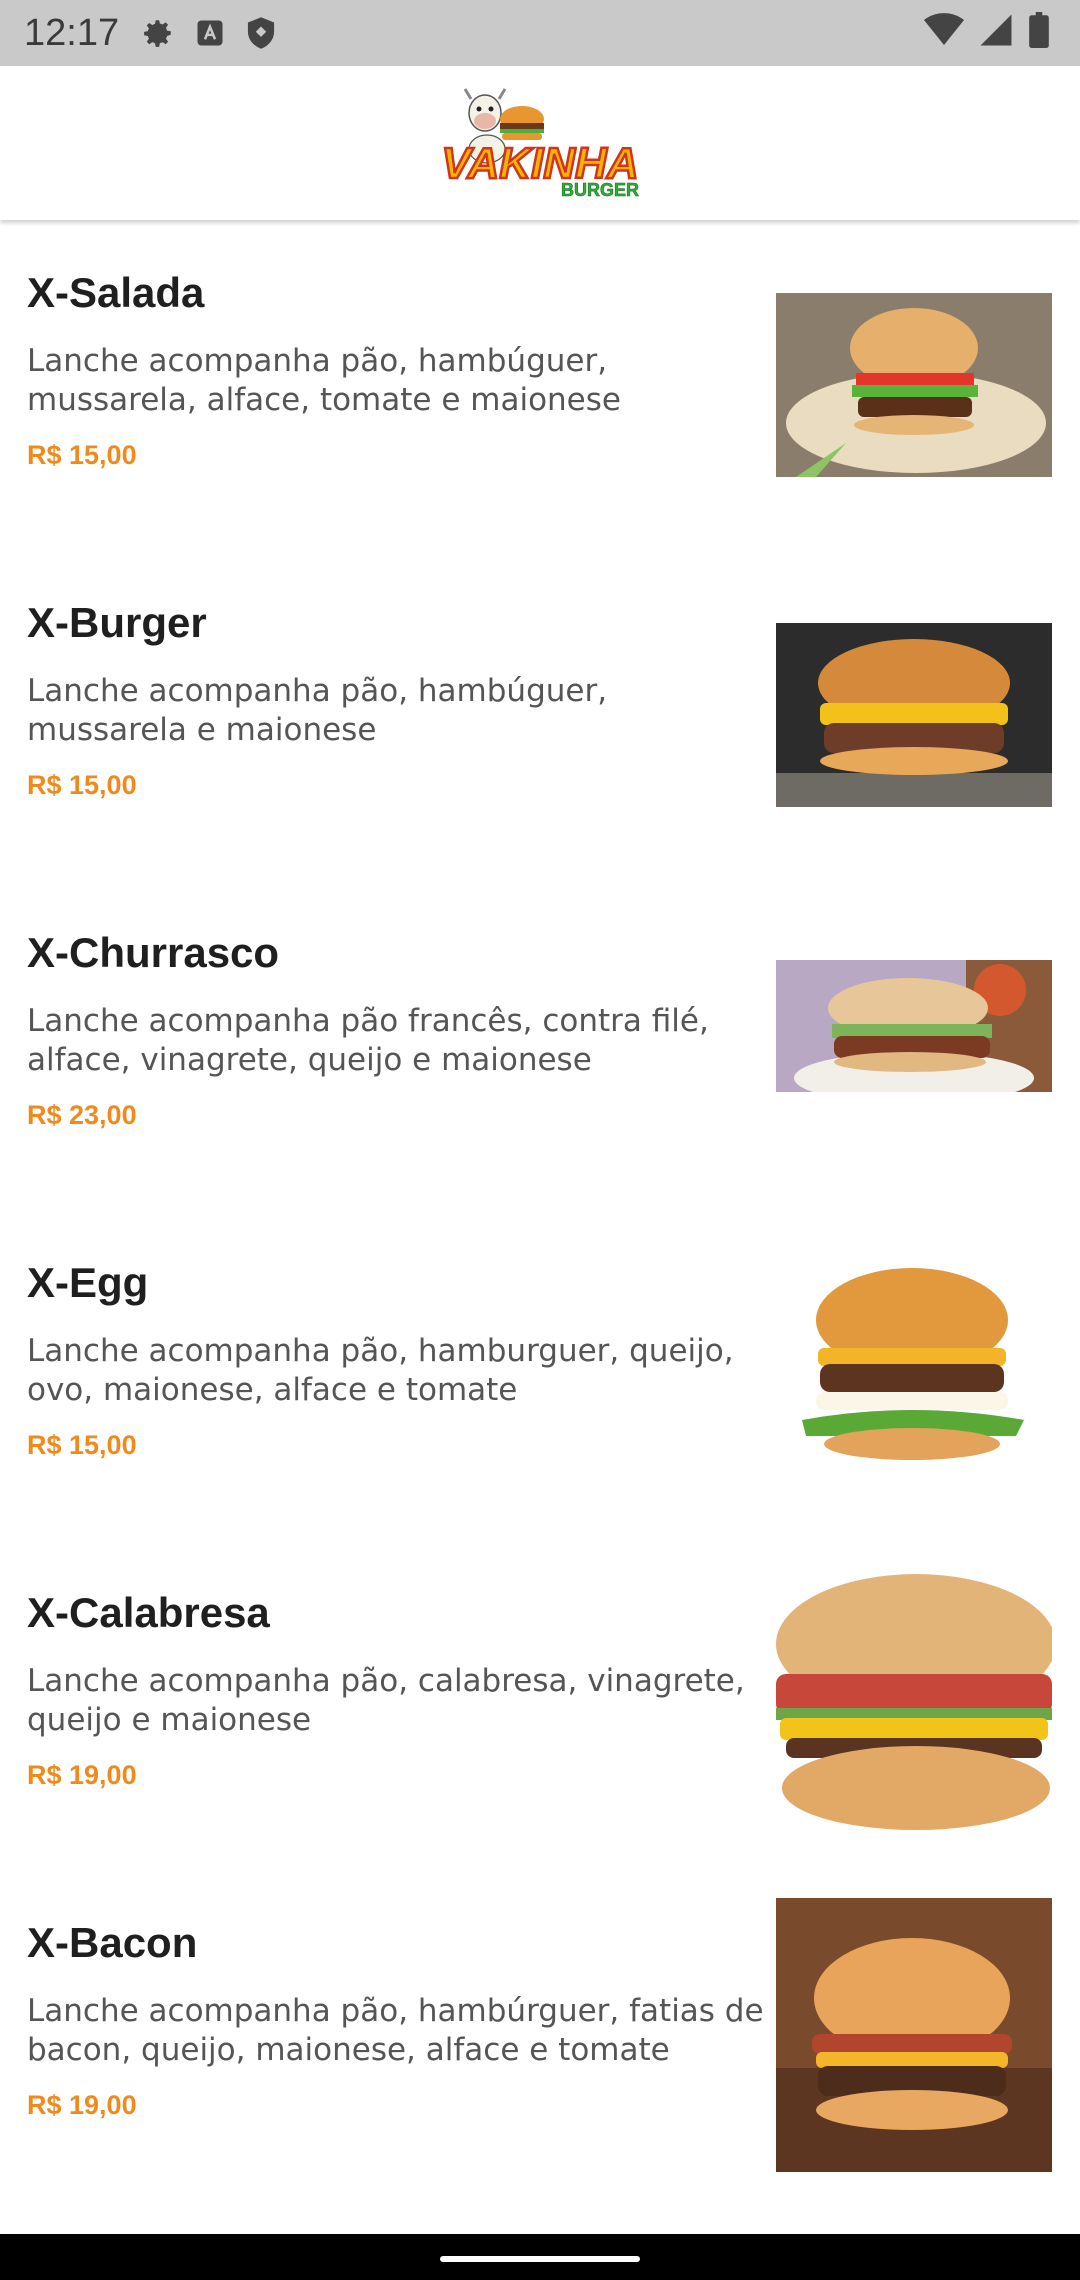  I want to click on product-name: X-Churrasco, so click(153, 952).